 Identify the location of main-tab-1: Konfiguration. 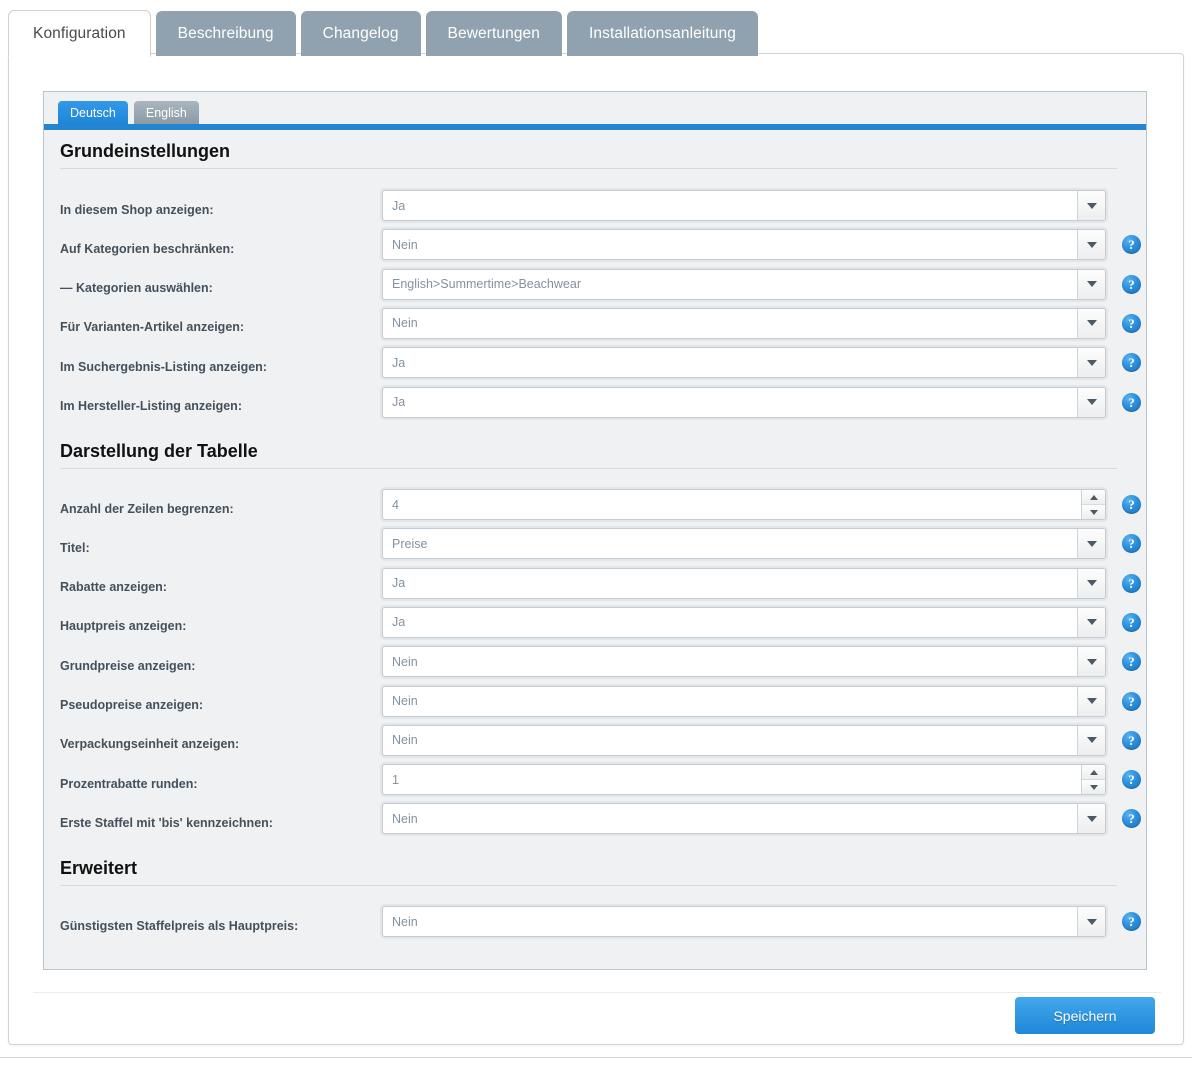
(79, 33).